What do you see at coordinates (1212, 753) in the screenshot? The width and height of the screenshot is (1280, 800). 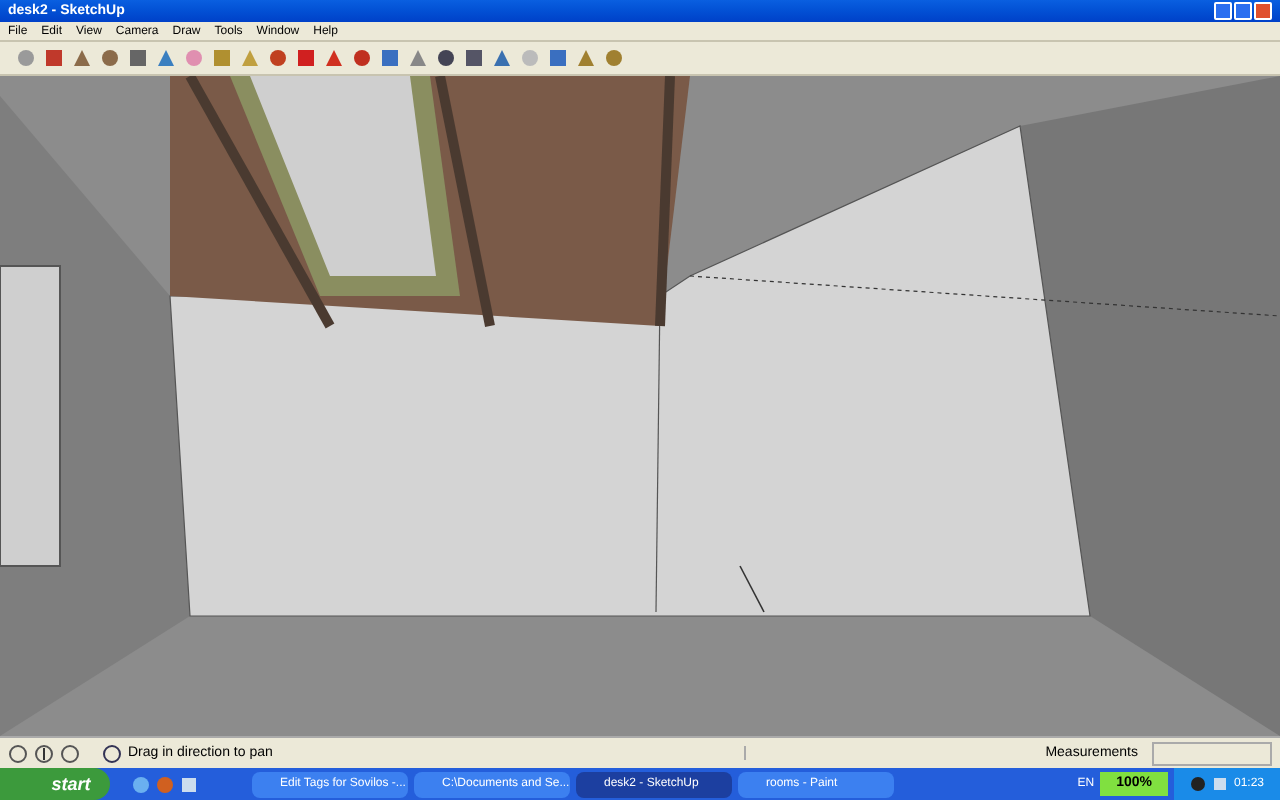 I see `measurements-field` at bounding box center [1212, 753].